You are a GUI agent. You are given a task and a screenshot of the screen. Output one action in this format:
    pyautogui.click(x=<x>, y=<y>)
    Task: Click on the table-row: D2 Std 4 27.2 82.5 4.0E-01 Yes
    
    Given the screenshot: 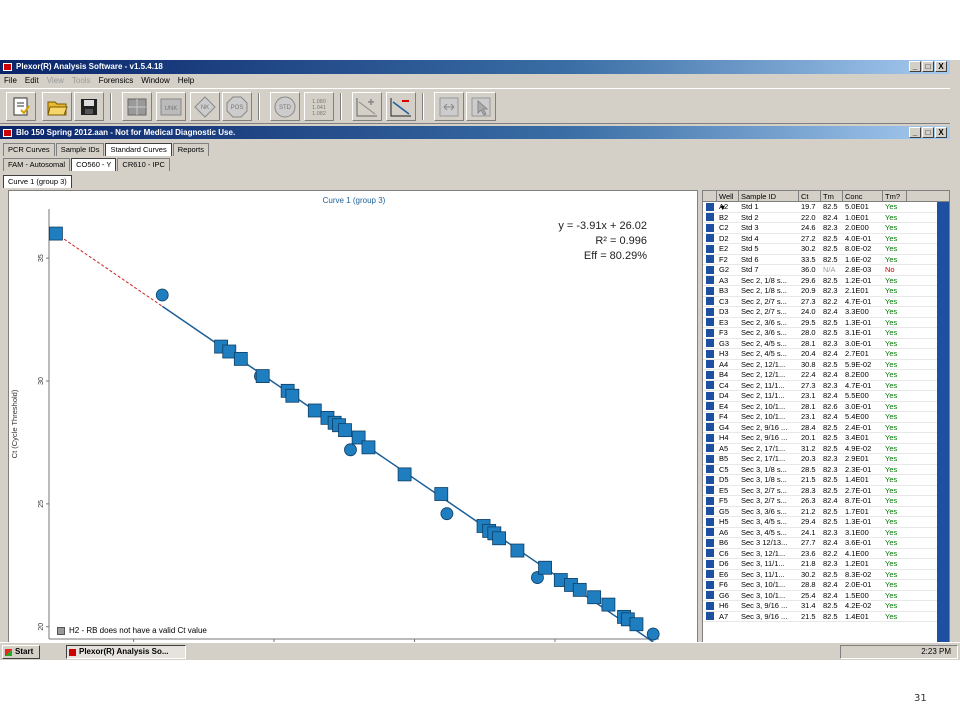 What is the action you would take?
    pyautogui.click(x=826, y=238)
    